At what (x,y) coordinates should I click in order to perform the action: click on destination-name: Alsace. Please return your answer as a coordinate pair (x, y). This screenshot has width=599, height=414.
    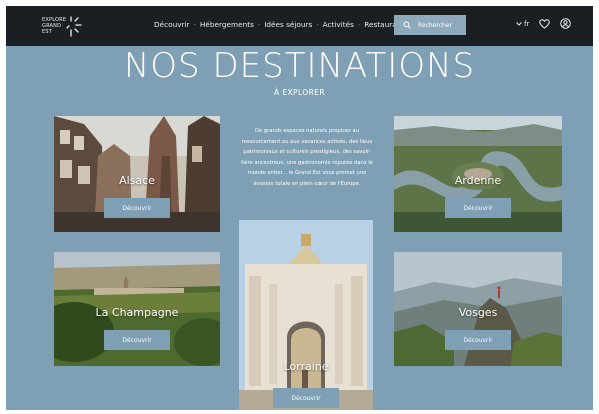
    Looking at the image, I should click on (137, 180).